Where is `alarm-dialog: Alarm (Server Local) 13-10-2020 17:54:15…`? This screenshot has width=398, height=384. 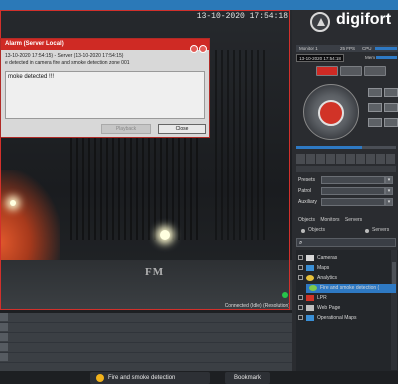 alarm-dialog: Alarm (Server Local) 13-10-2020 17:54:15… is located at coordinates (105, 88).